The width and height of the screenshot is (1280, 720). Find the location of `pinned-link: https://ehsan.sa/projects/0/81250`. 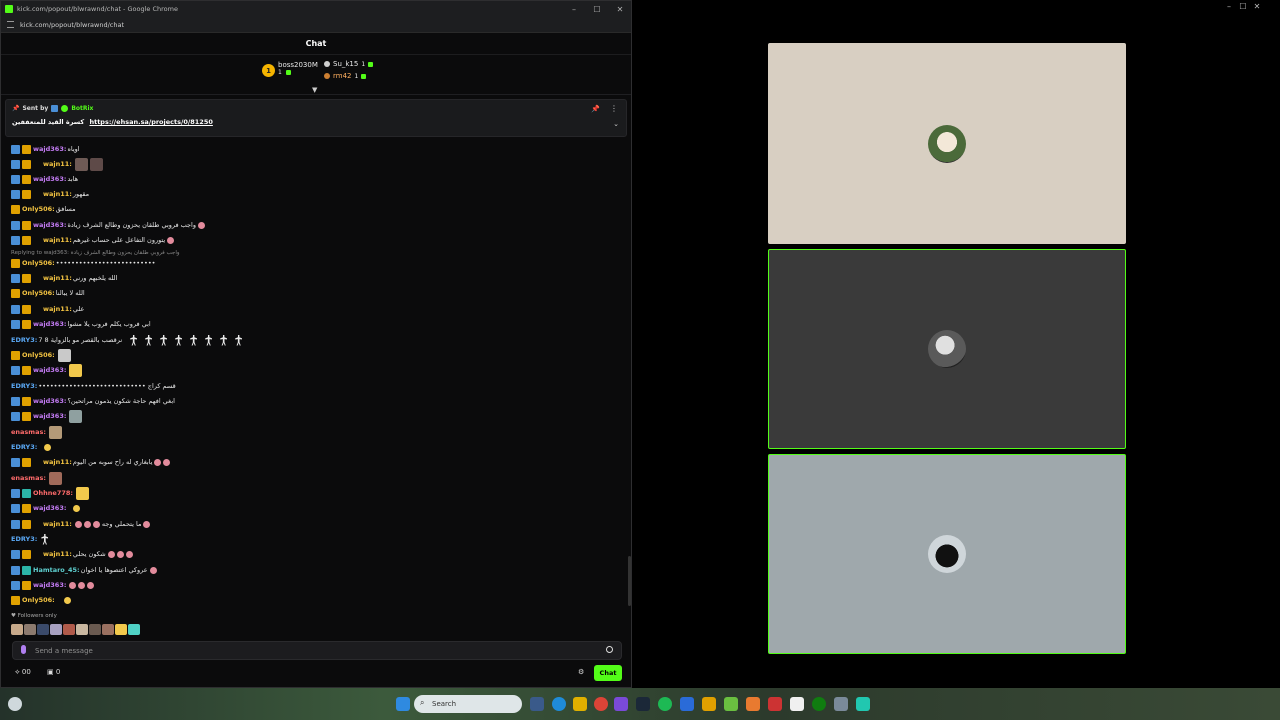

pinned-link: https://ehsan.sa/projects/0/81250 is located at coordinates (150, 122).